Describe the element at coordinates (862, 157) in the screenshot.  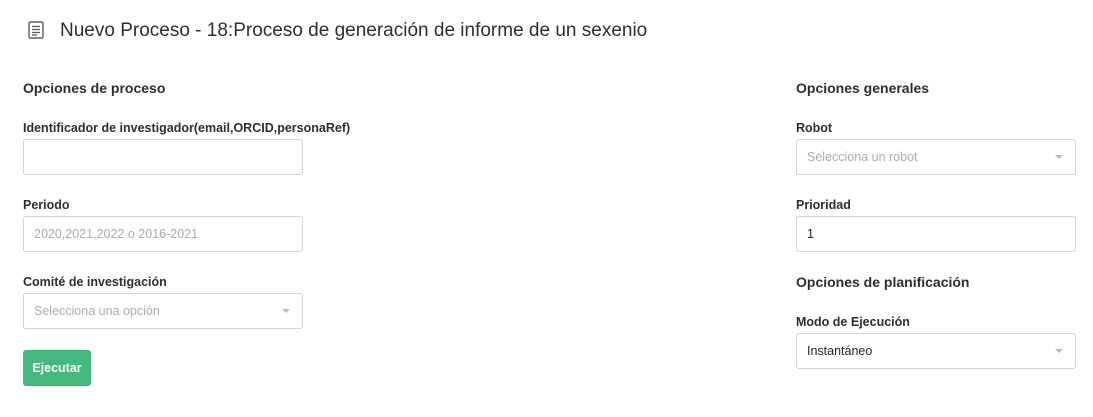
I see `robot-select-placeholder: Selecciona un robot` at that location.